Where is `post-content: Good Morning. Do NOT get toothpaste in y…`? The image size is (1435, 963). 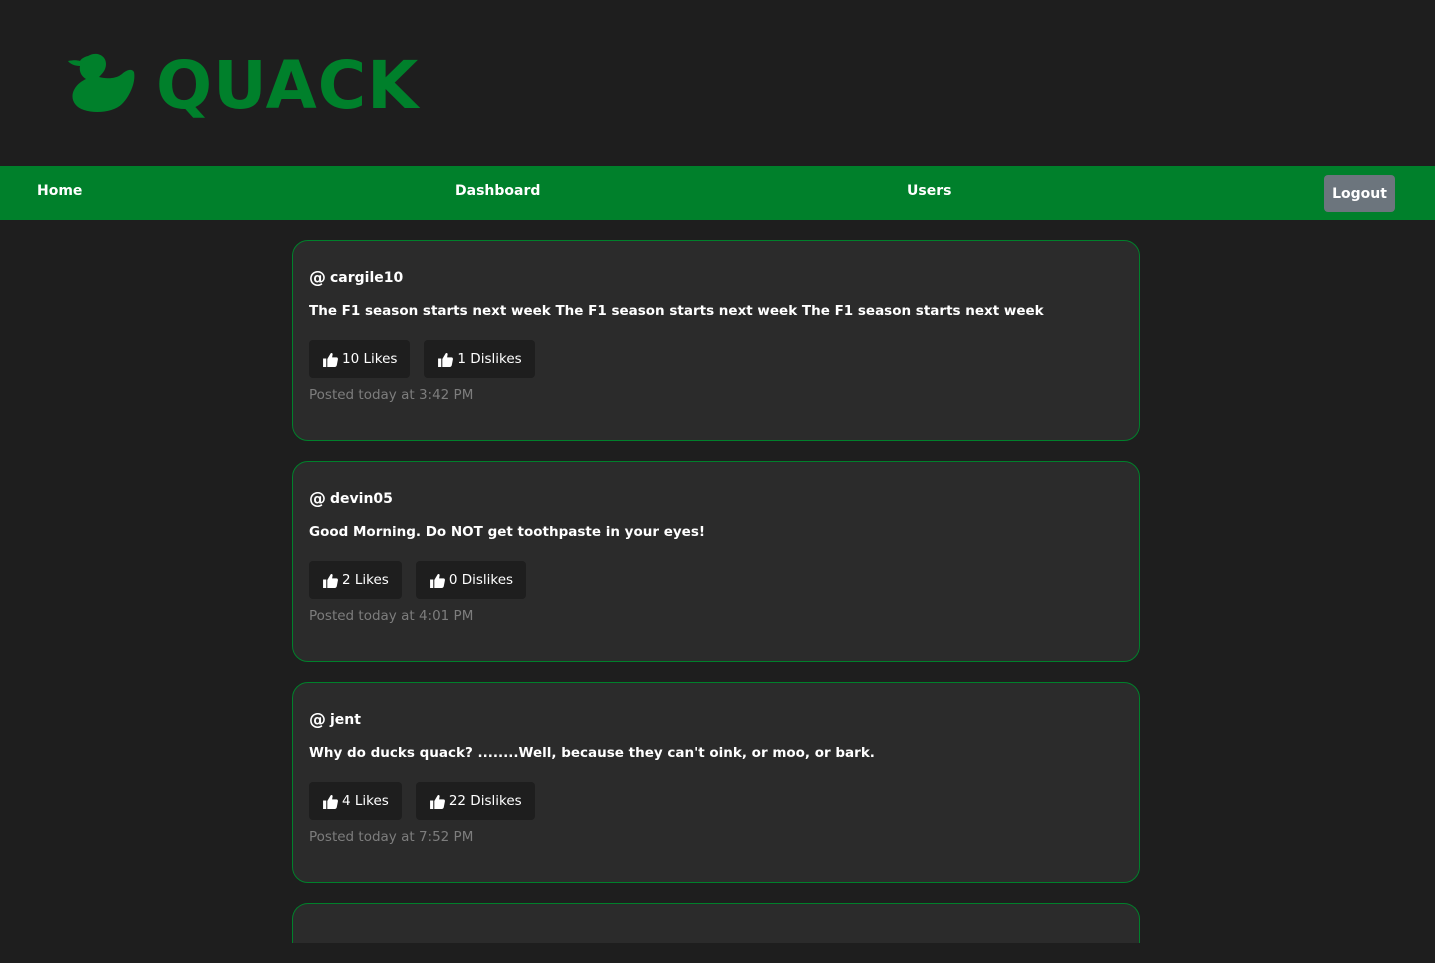
post-content: Good Morning. Do NOT get toothpaste in y… is located at coordinates (507, 532).